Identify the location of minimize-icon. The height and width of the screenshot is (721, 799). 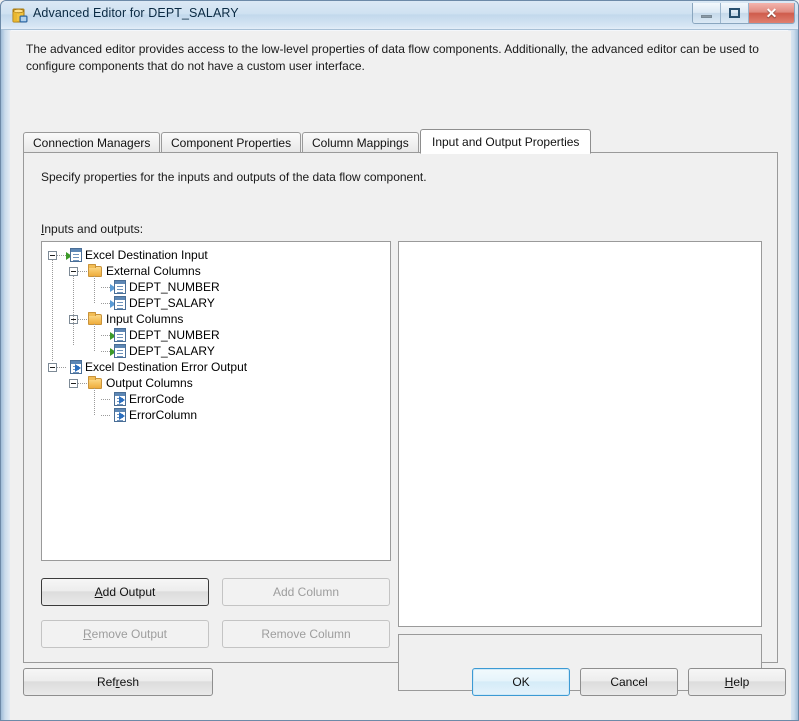
(706, 16).